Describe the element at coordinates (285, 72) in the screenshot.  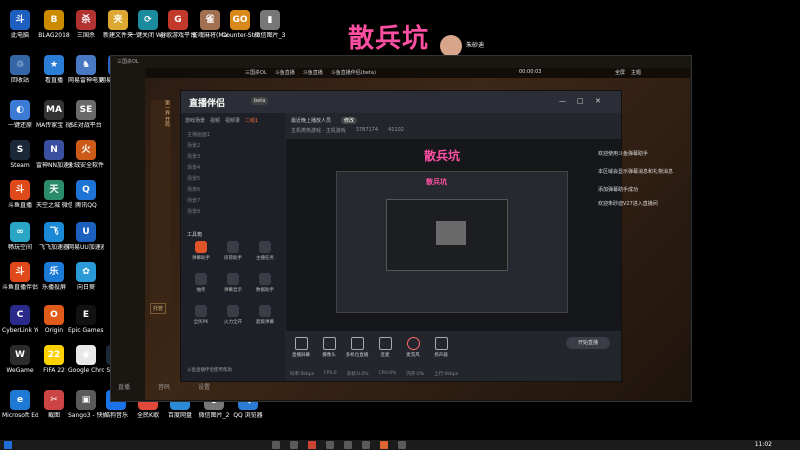
I see `game-tab-1: 斗鱼直播` at that location.